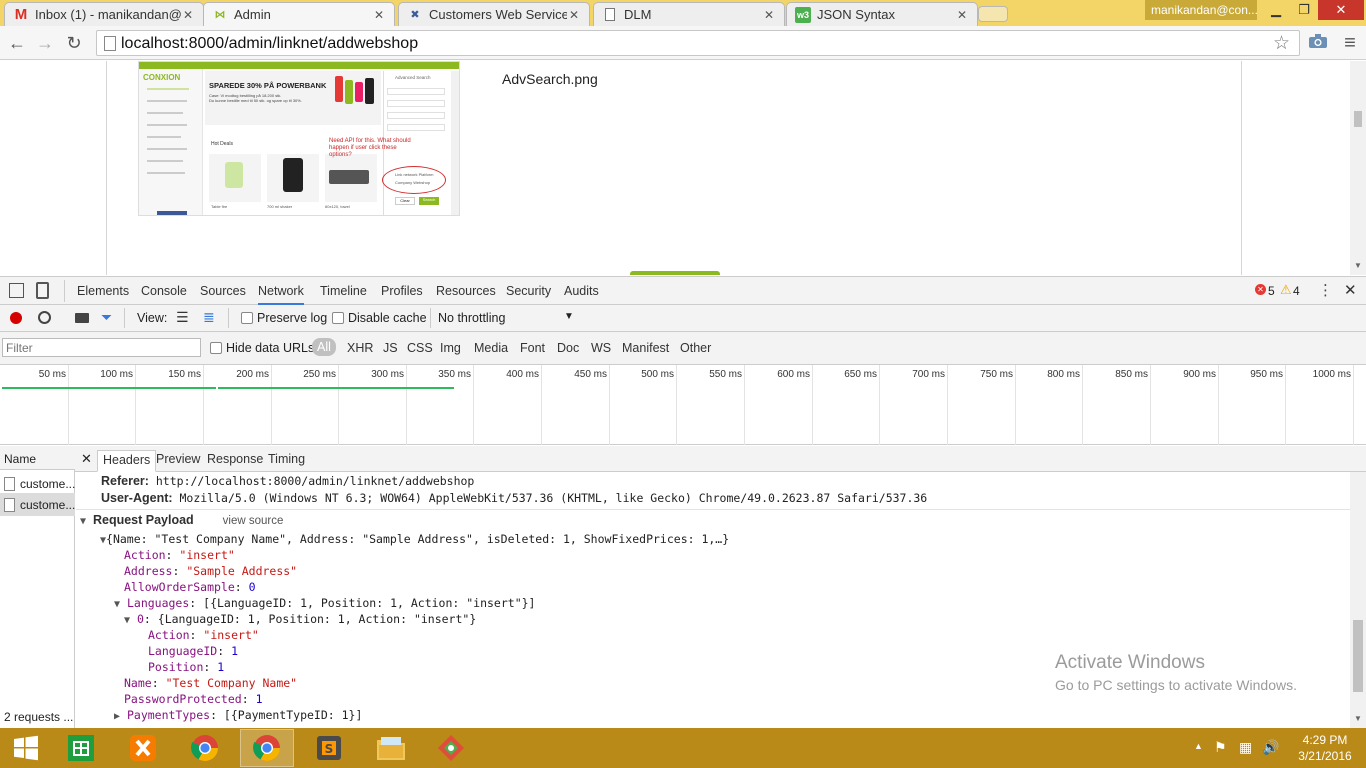 Image resolution: width=1366 pixels, height=768 pixels. Describe the element at coordinates (205, 748) in the screenshot. I see `chrome-profile-icon` at that location.